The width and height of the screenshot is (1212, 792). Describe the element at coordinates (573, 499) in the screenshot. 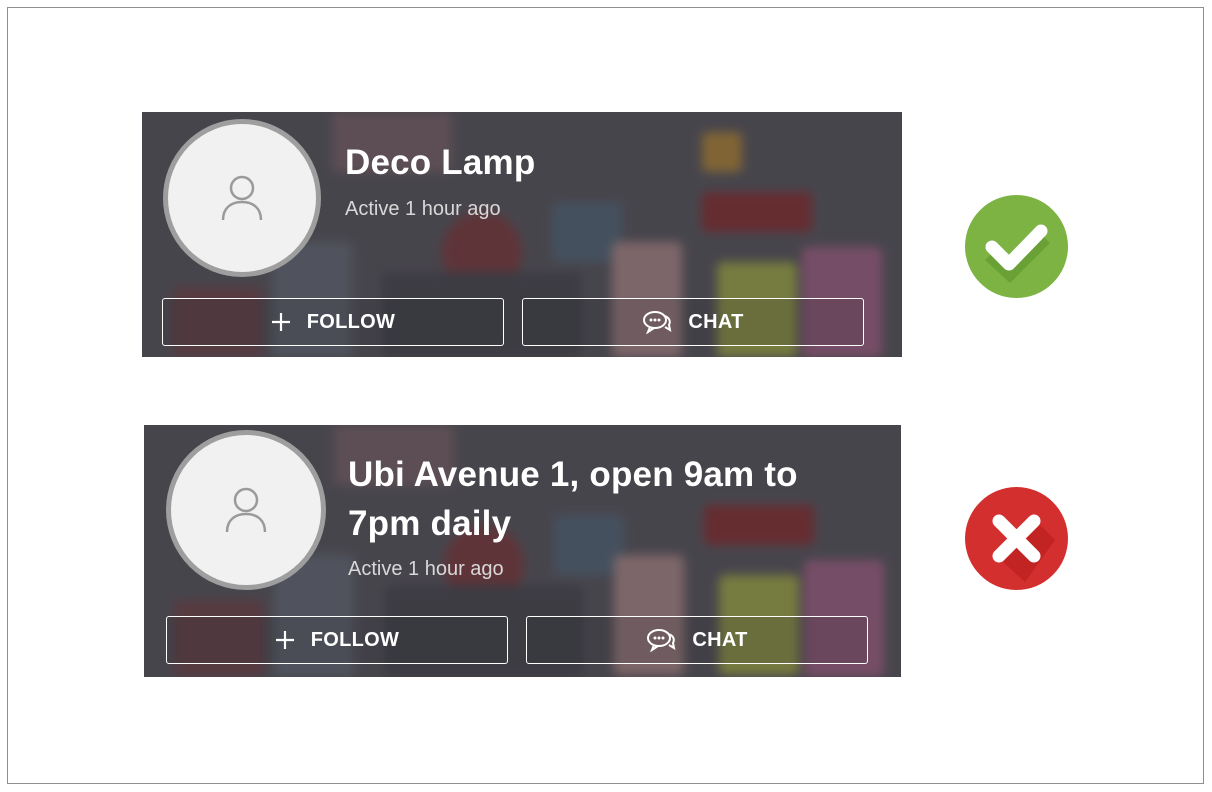

I see `store-name: Ubi Avenue 1, open 9am to 7pm daily` at that location.